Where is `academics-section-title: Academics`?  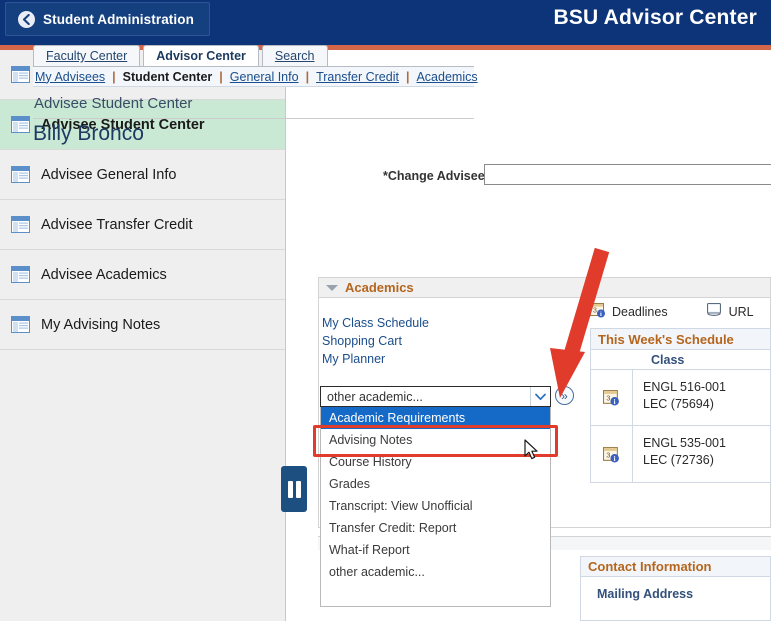 academics-section-title: Academics is located at coordinates (379, 287).